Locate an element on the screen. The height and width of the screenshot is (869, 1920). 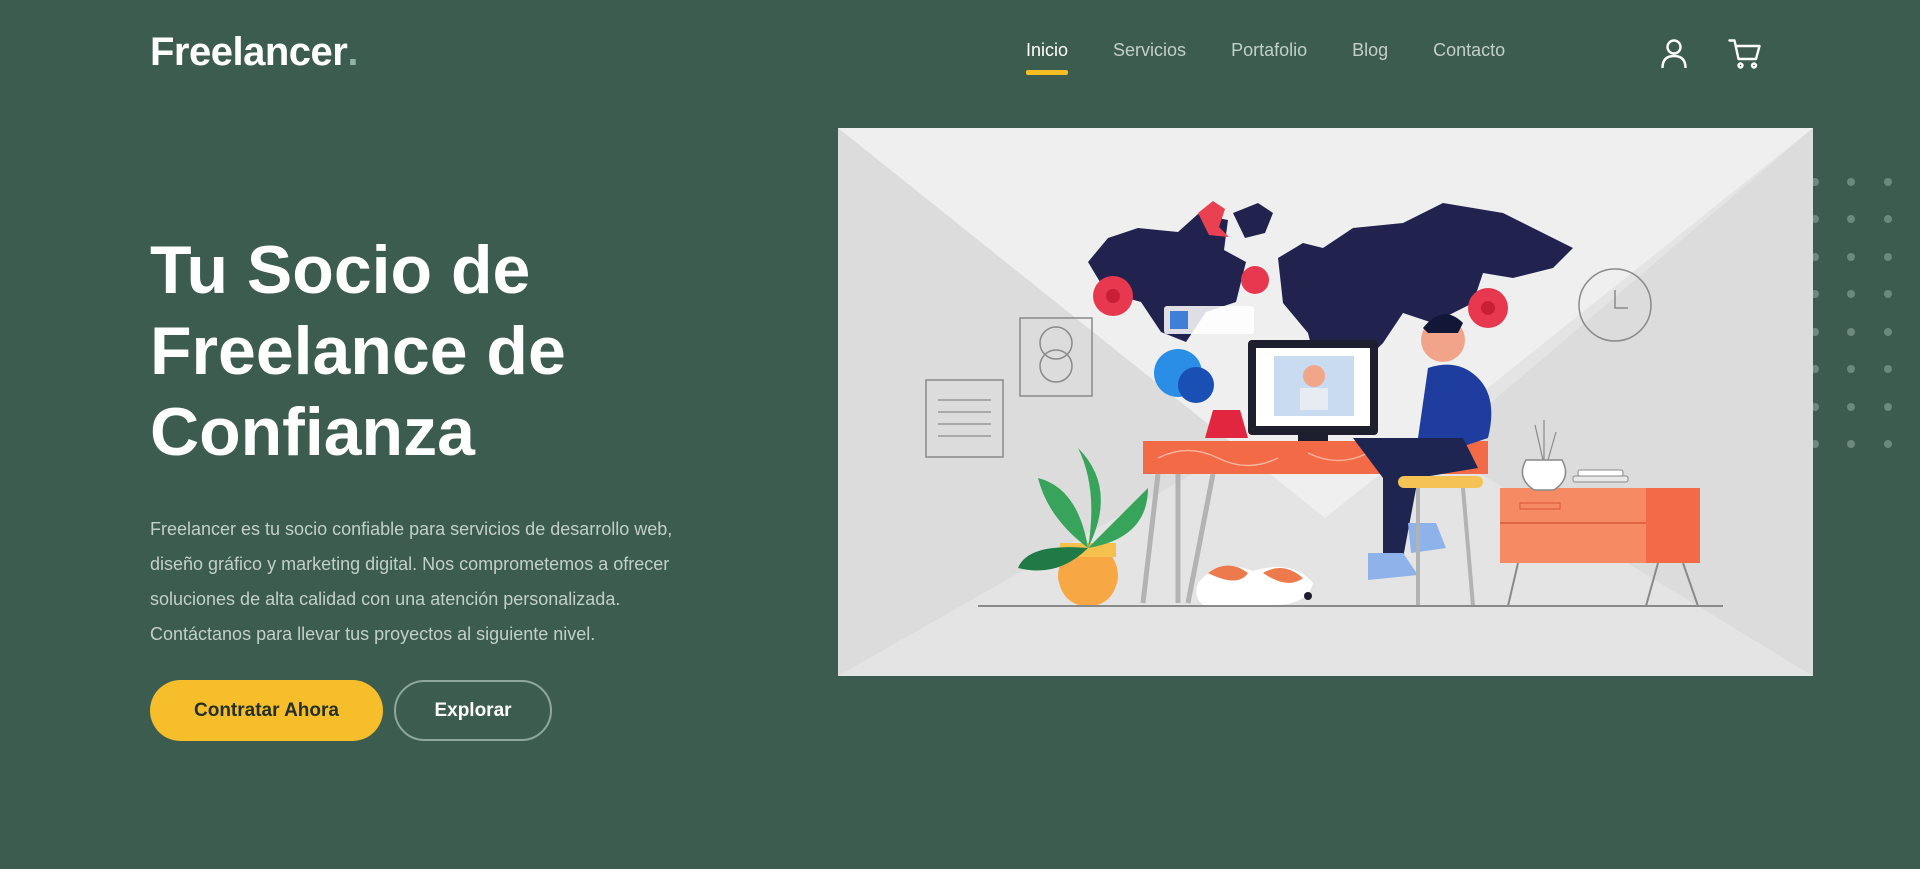
hero-title: Tu Socio de Freelance de Confianza is located at coordinates (430, 351).